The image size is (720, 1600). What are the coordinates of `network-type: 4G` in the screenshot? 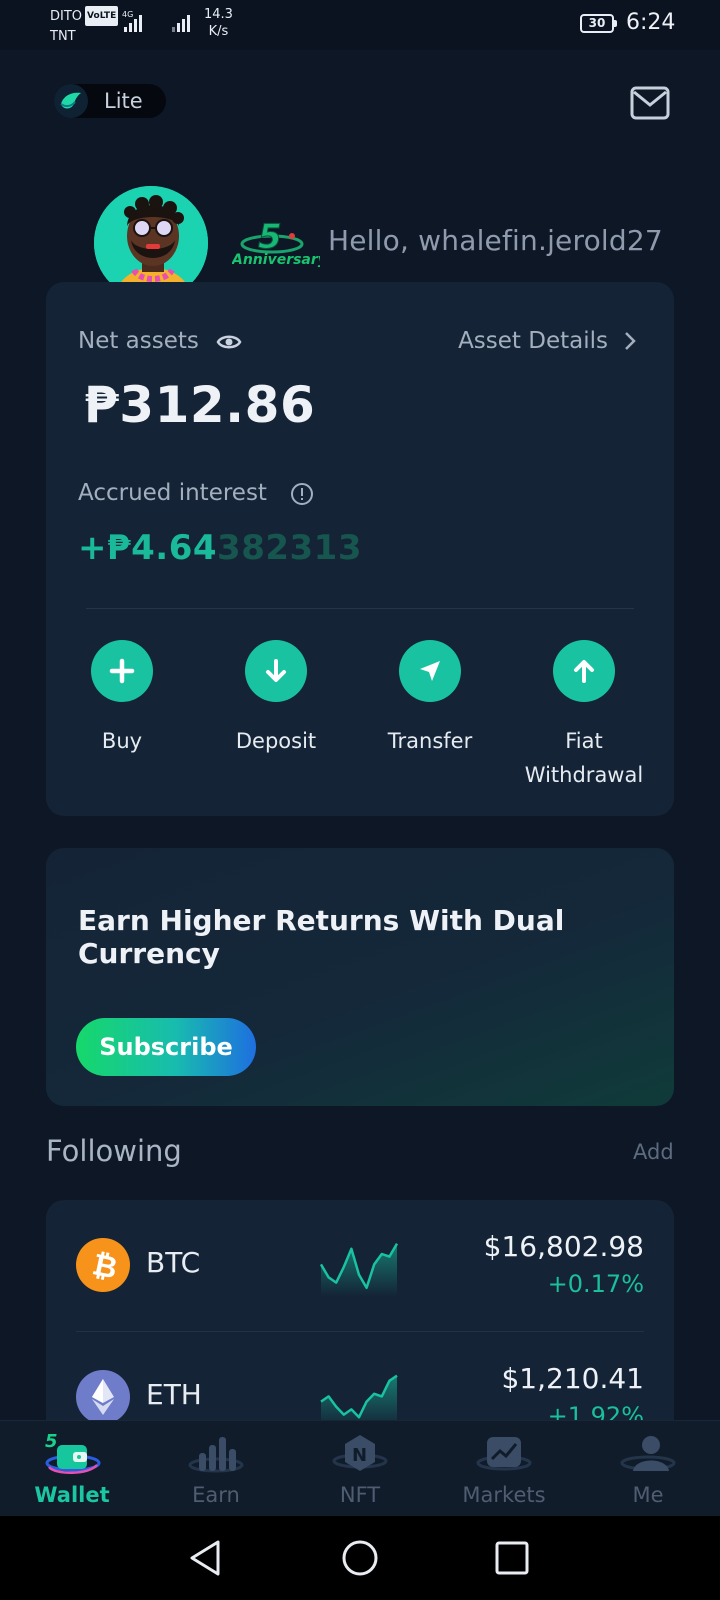 It's located at (128, 14).